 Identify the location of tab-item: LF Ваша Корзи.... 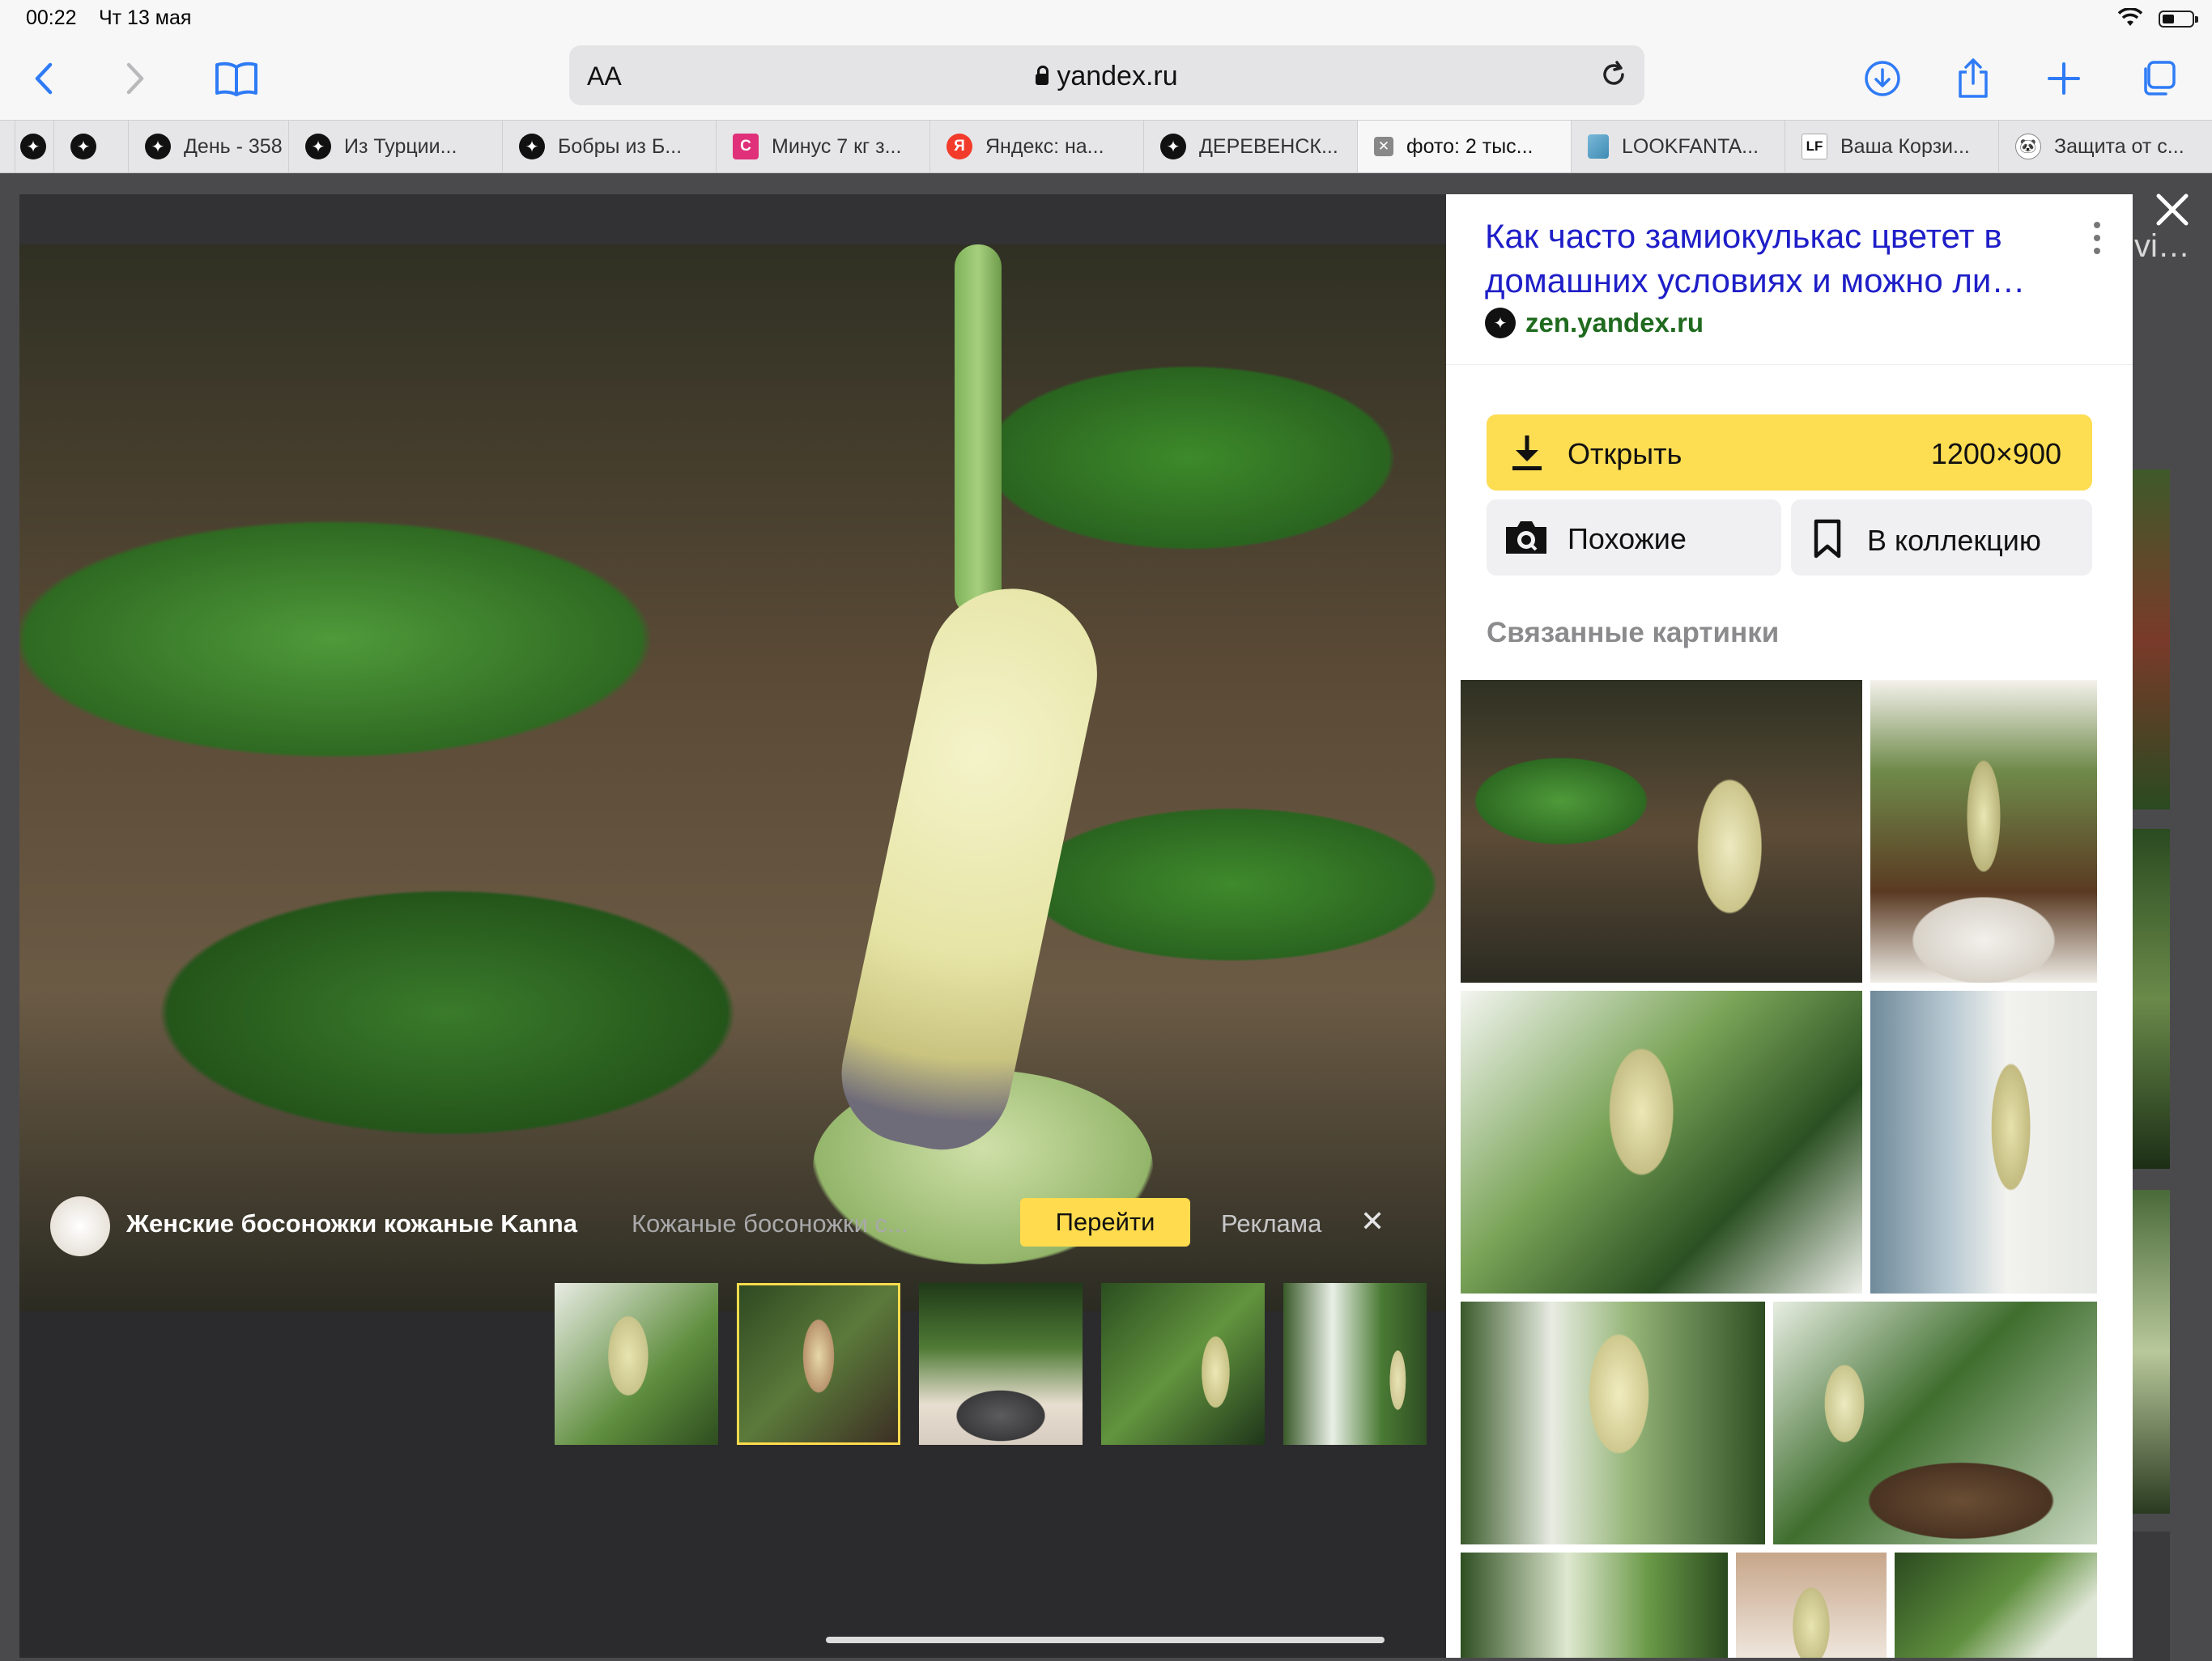
(1891, 147).